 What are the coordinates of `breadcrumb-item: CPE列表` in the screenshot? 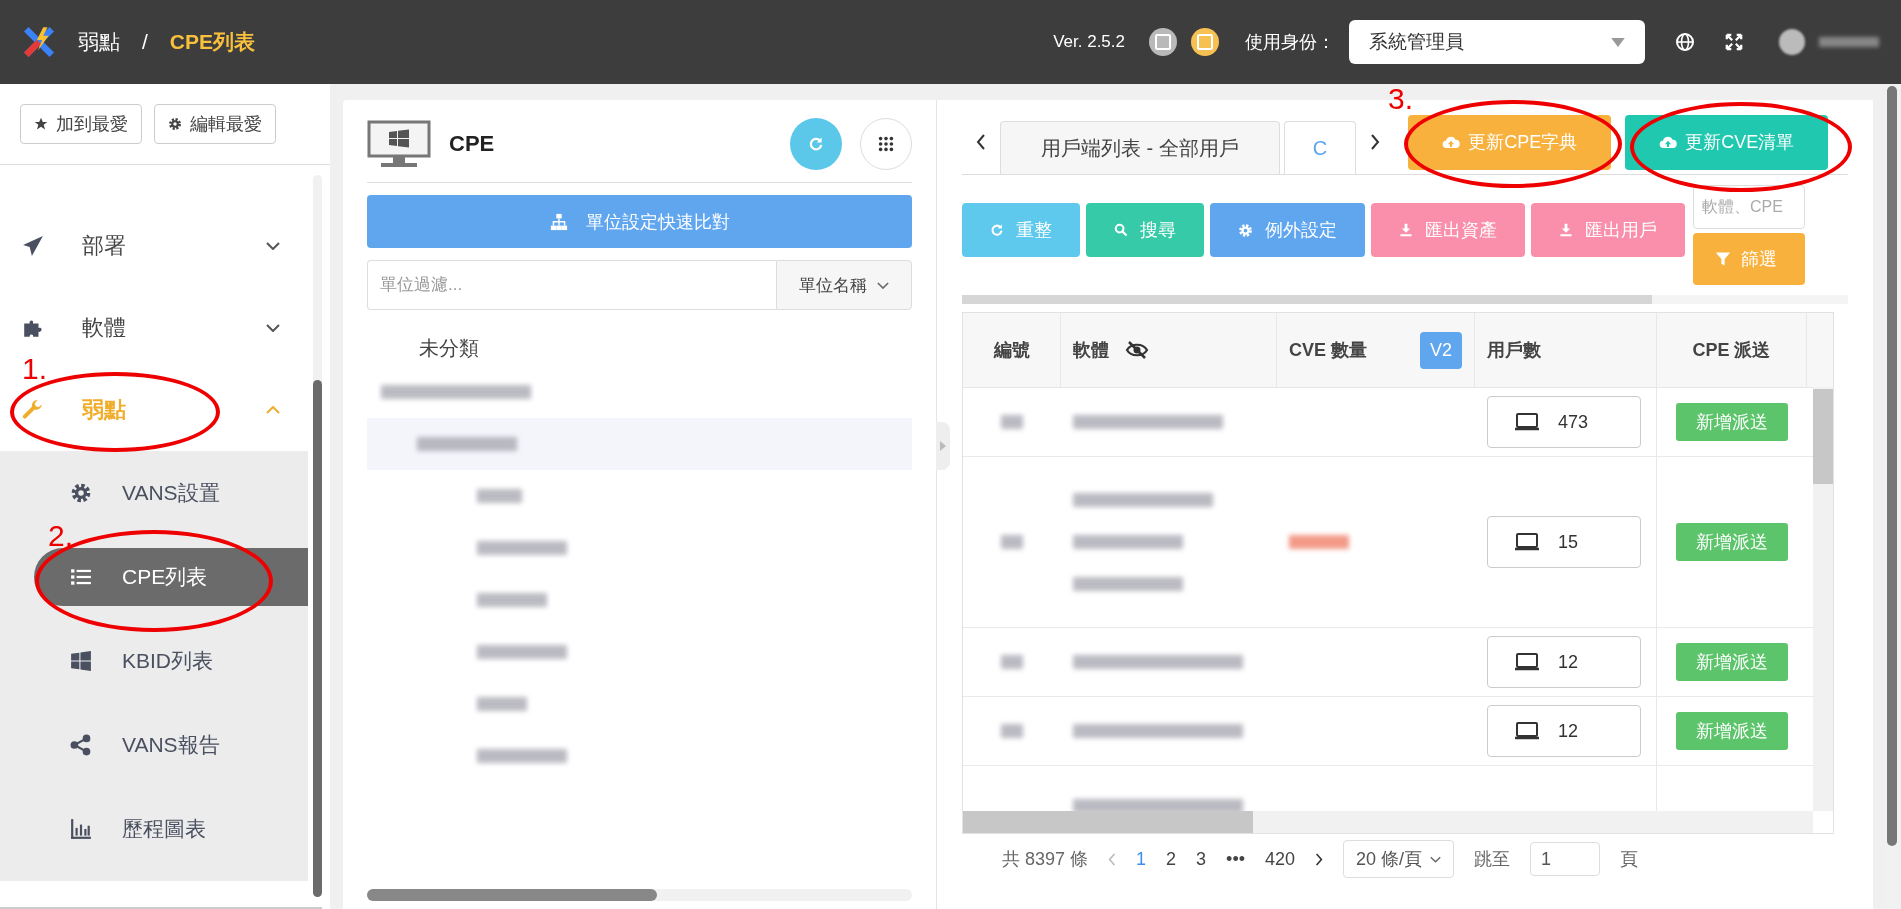 It's located at (212, 42).